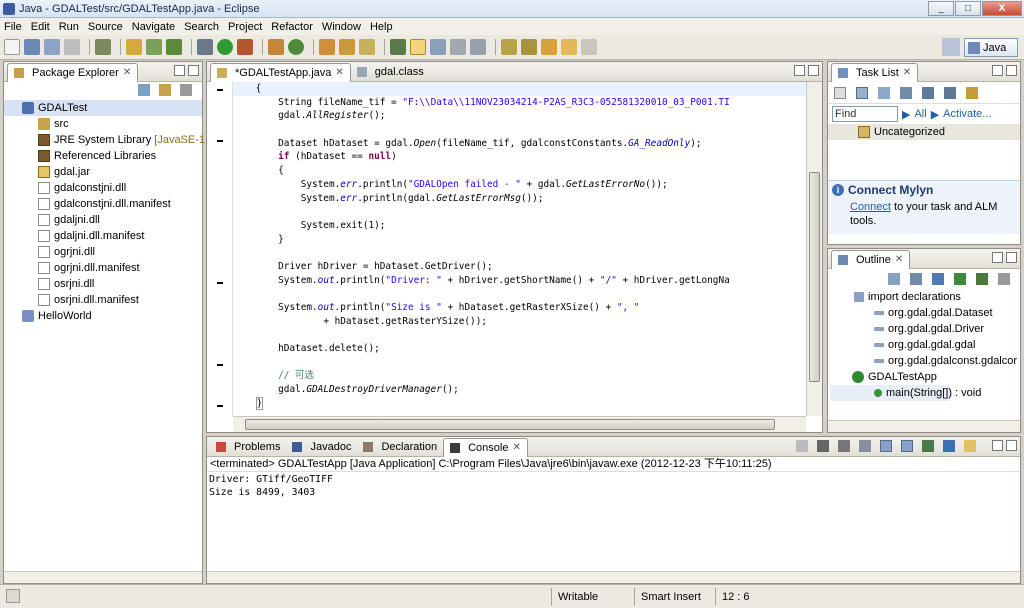 The height and width of the screenshot is (608, 1024). I want to click on outline-item-import: org.gdal.gdalconst.gdalcor, so click(924, 361).